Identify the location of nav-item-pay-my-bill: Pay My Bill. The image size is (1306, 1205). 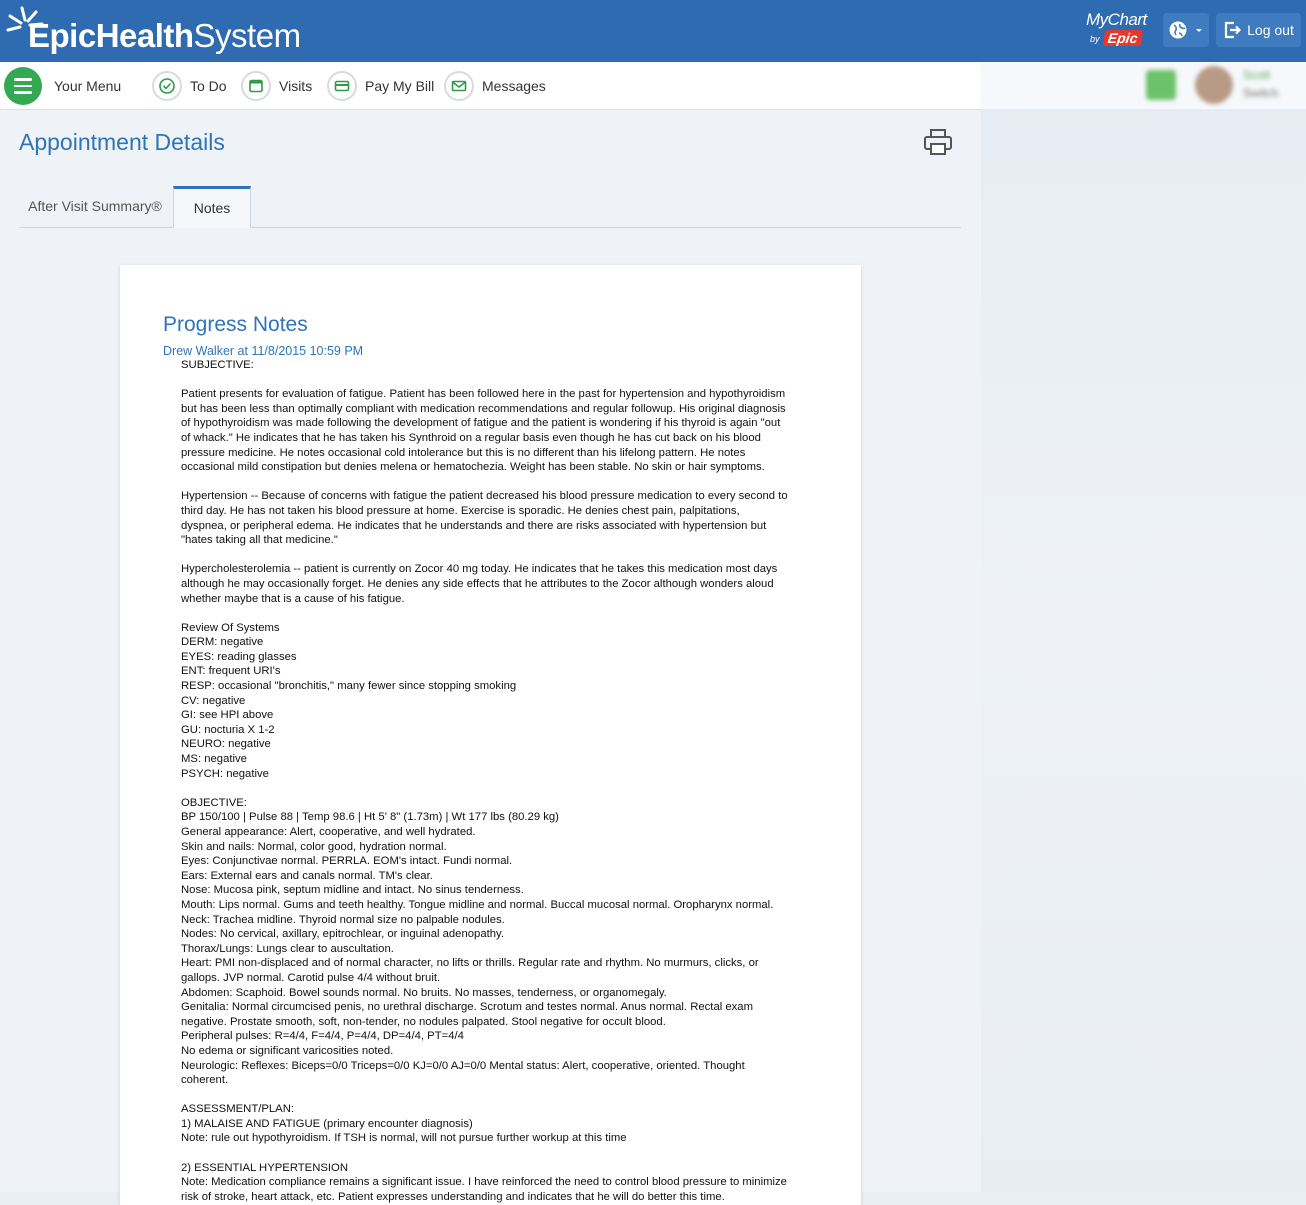
(380, 86).